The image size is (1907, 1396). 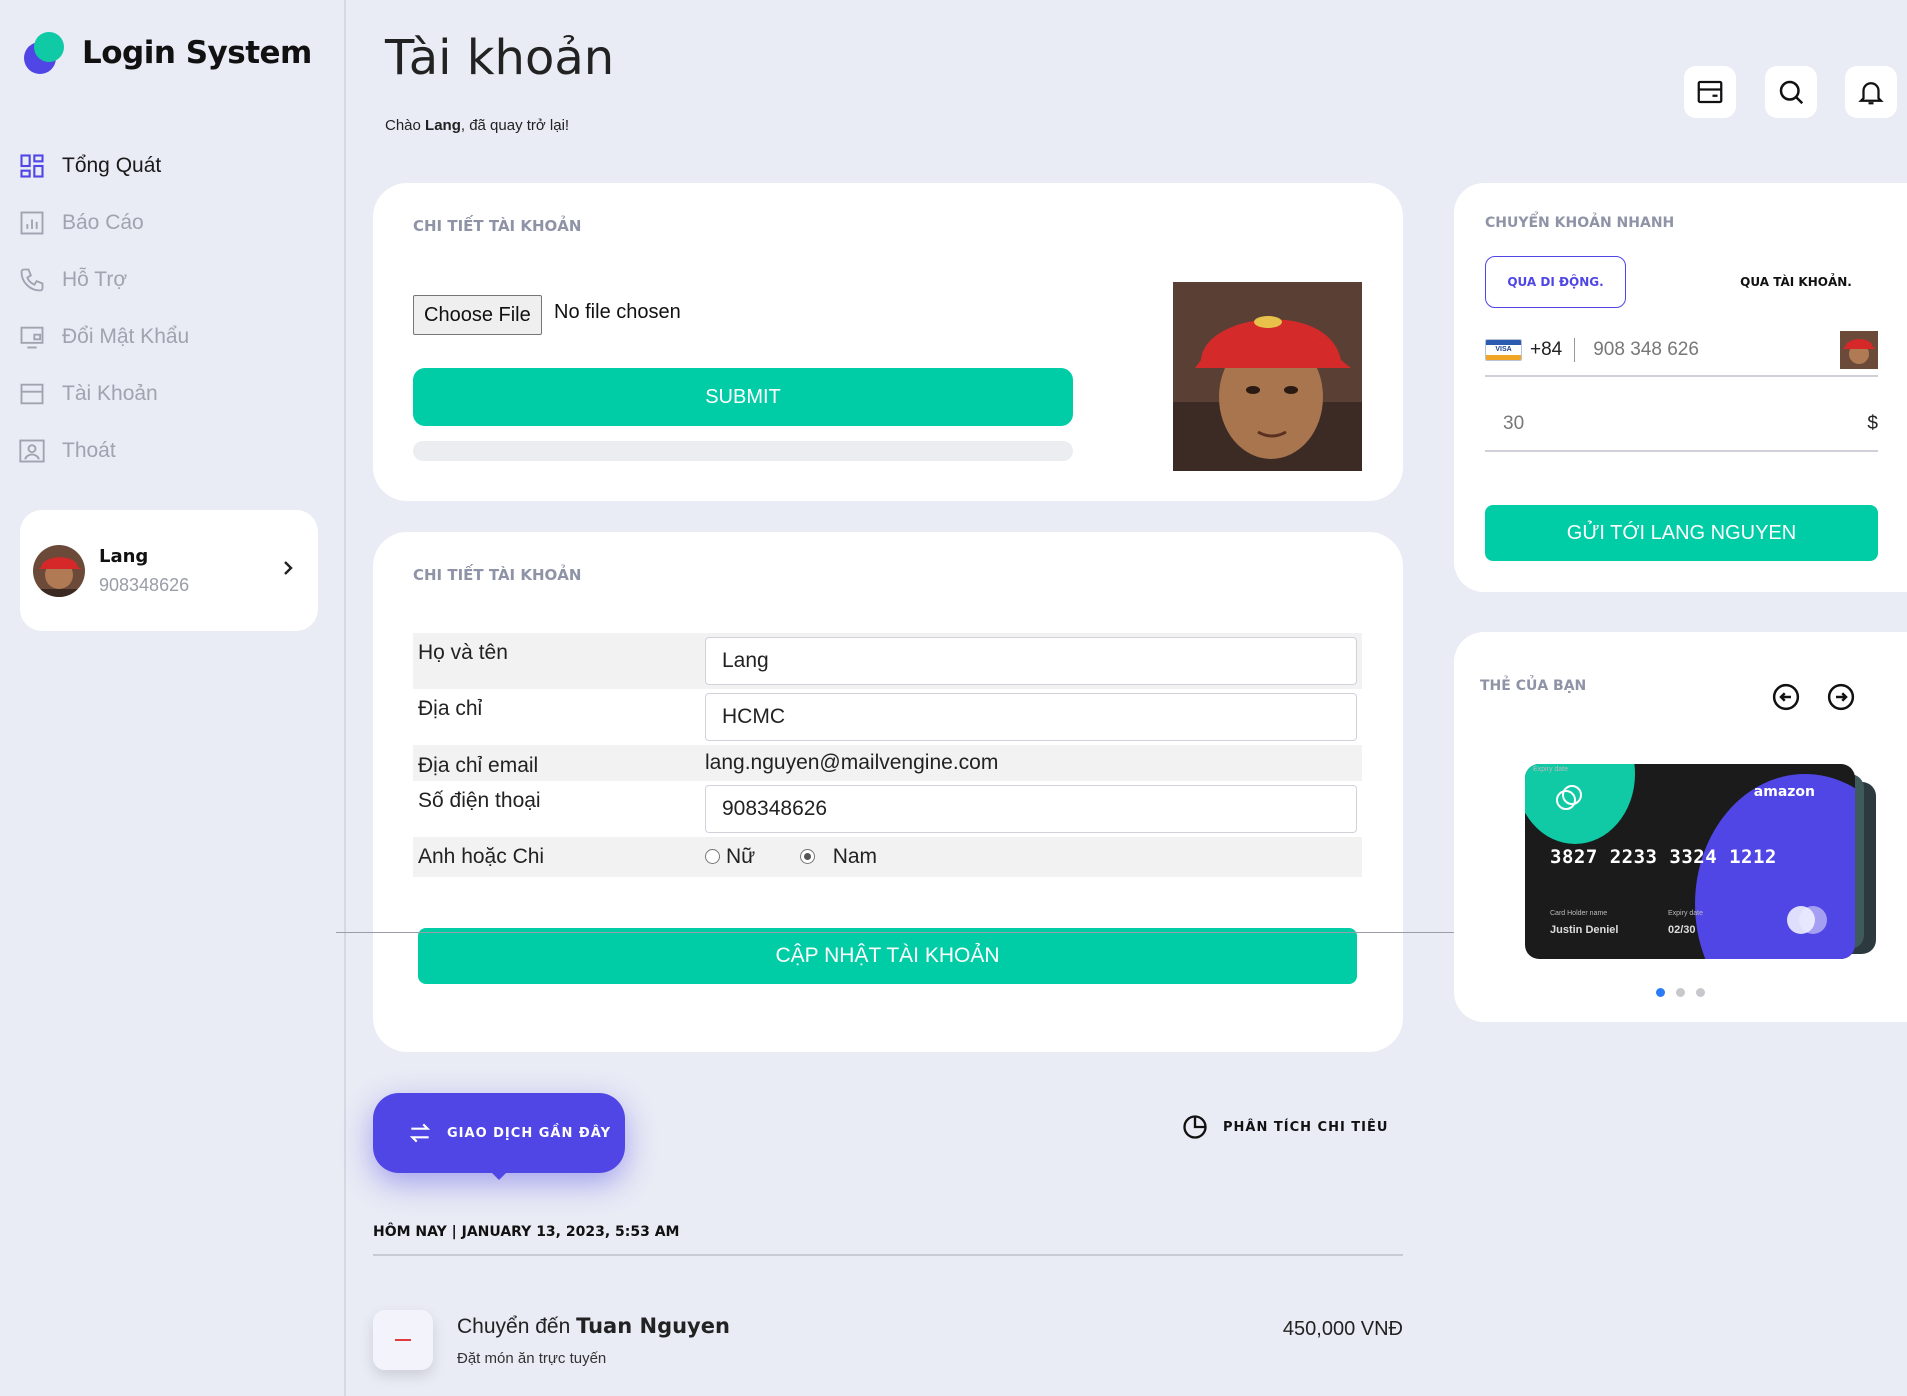 What do you see at coordinates (463, 652) in the screenshot?
I see `name-label: Họ và tên` at bounding box center [463, 652].